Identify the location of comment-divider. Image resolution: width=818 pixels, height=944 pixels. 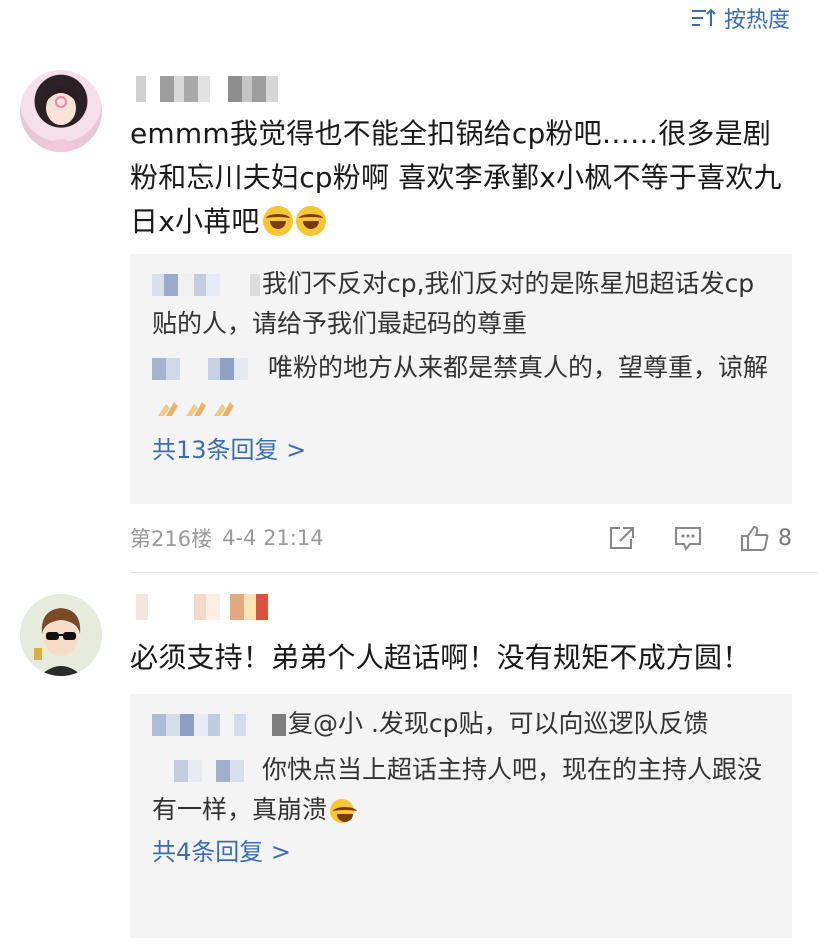
(474, 572).